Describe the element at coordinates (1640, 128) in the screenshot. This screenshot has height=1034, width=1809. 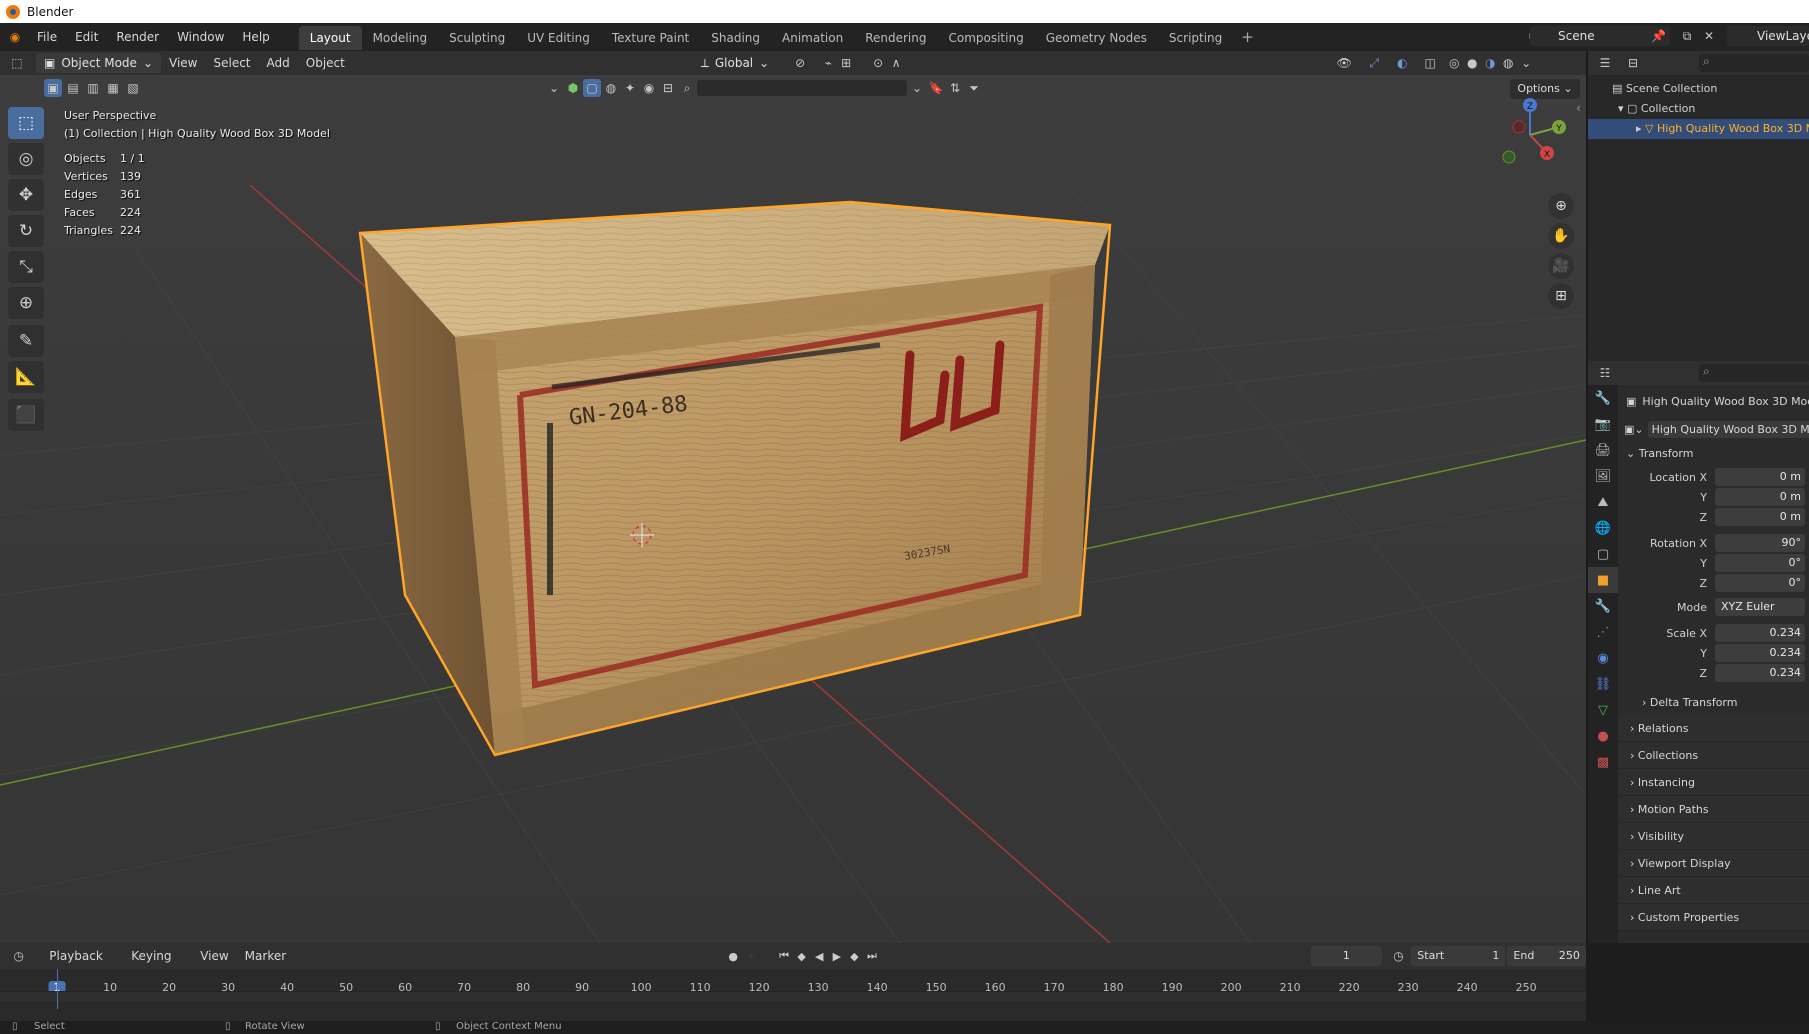
I see `expand-arrow-icon: ▸` at that location.